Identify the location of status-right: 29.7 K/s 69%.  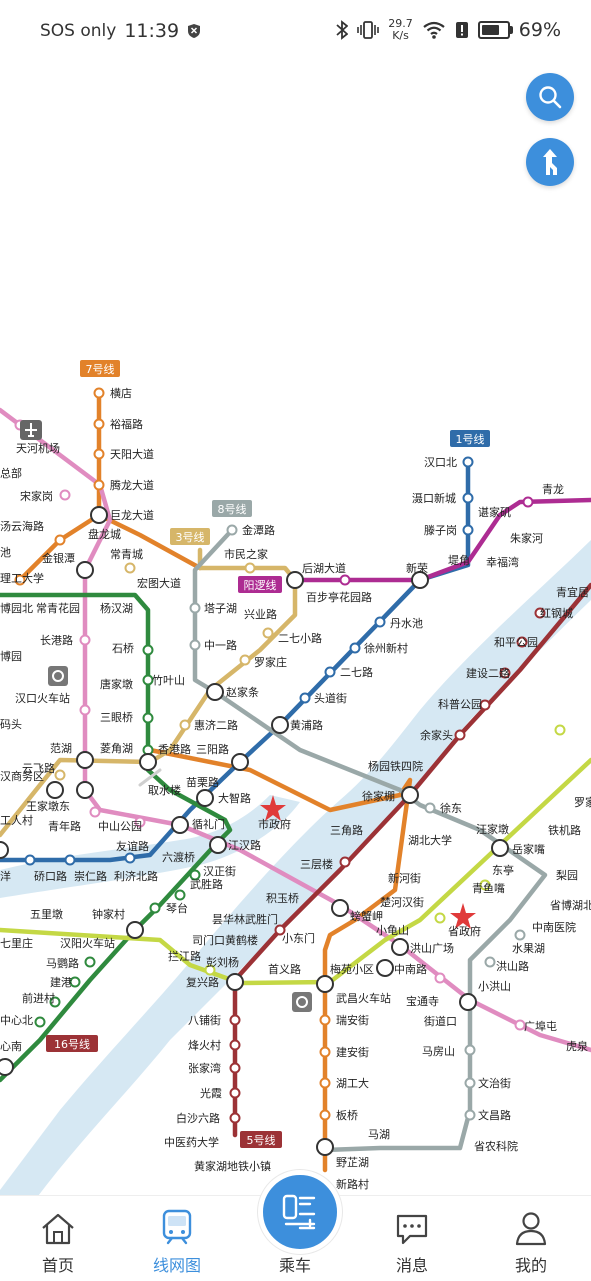
(448, 30).